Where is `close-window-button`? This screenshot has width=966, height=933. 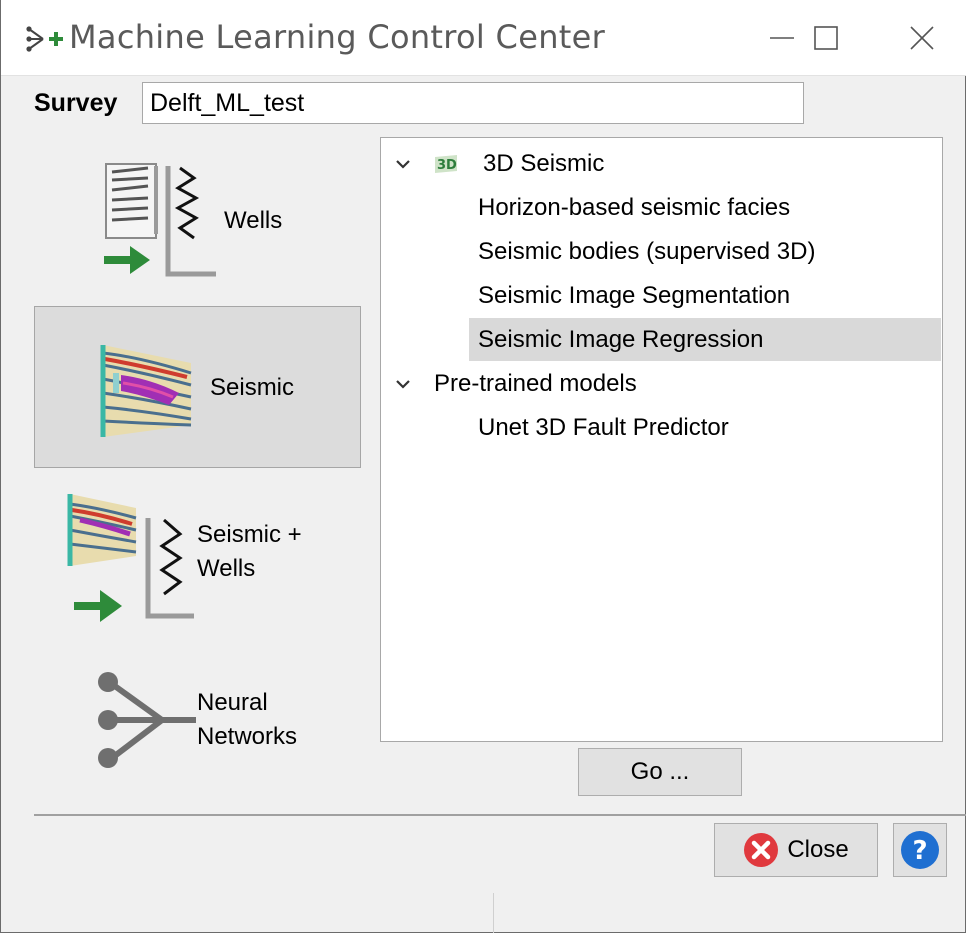
close-window-button is located at coordinates (921, 38).